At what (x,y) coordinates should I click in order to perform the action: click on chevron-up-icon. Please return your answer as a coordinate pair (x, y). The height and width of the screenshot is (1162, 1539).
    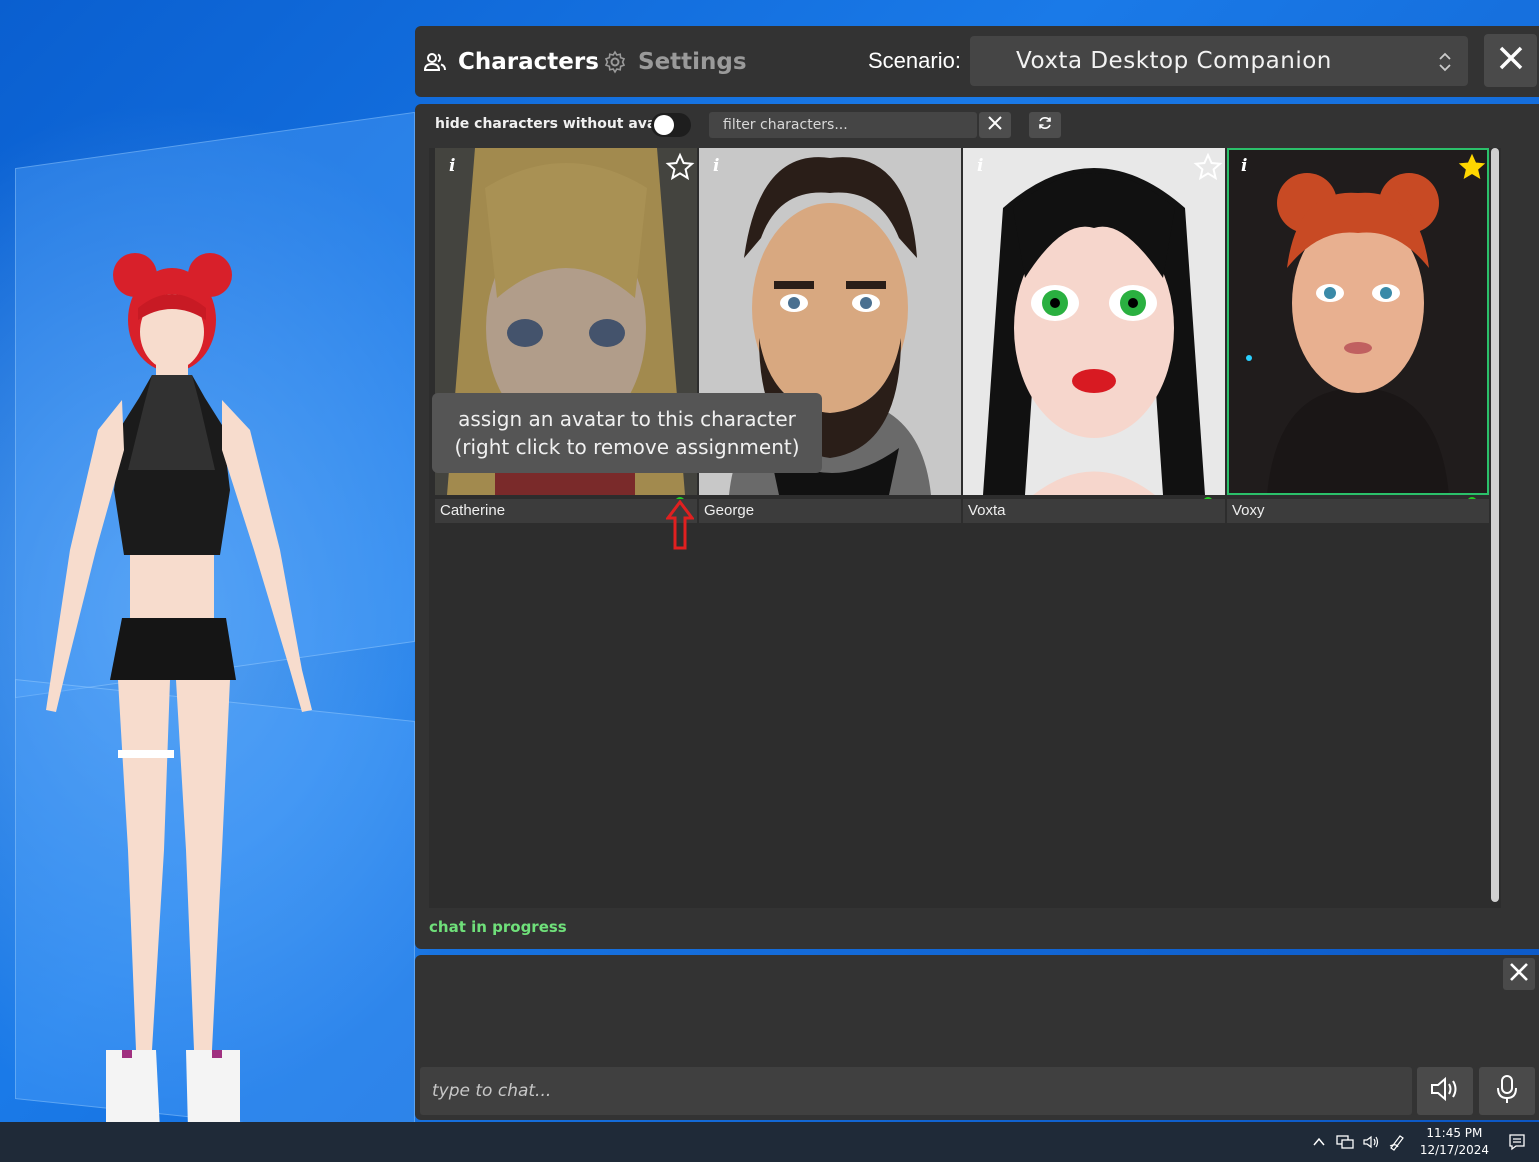
    Looking at the image, I should click on (1319, 1142).